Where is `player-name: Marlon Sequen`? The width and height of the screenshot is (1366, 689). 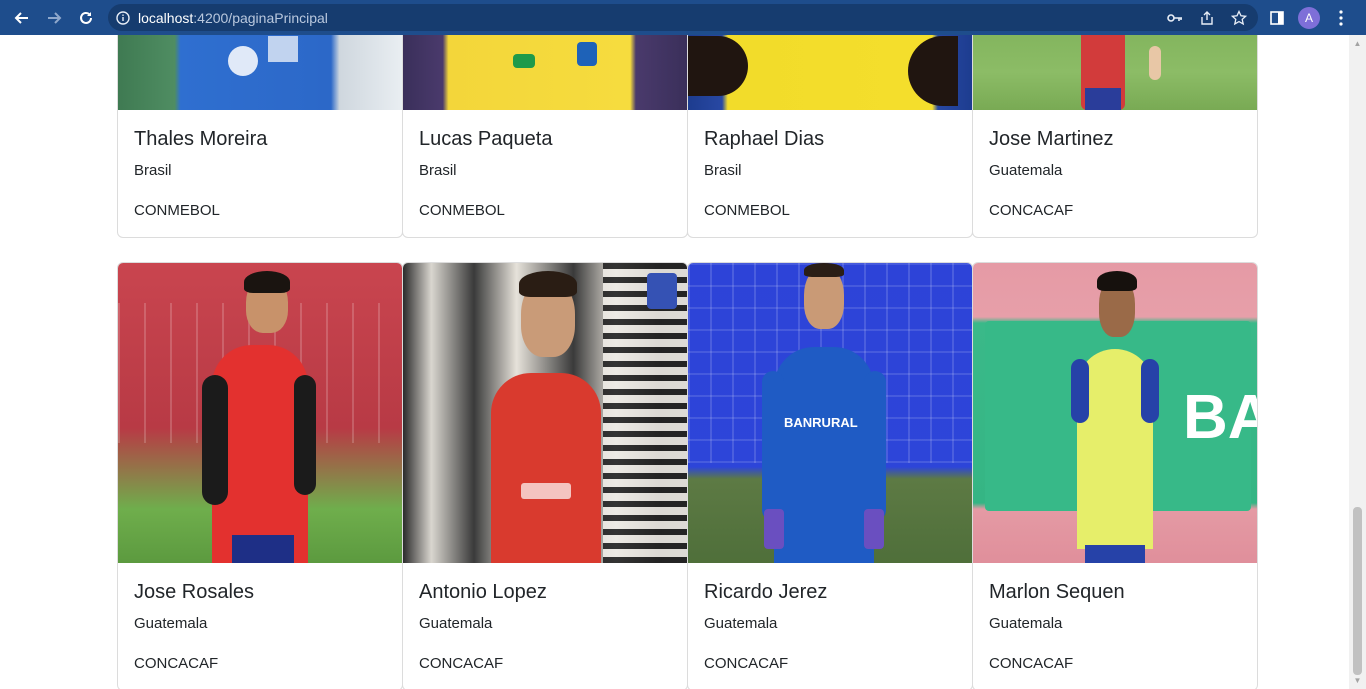 player-name: Marlon Sequen is located at coordinates (1057, 592).